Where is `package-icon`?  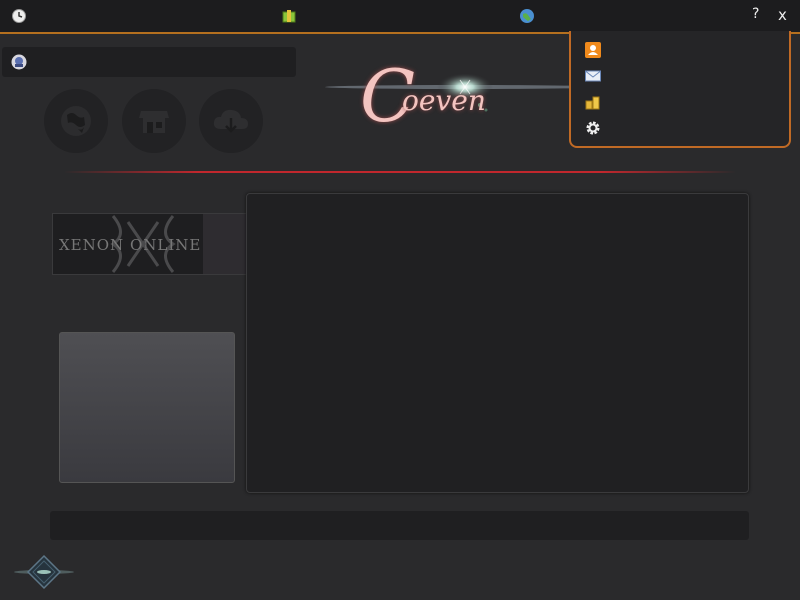
package-icon is located at coordinates (289, 16).